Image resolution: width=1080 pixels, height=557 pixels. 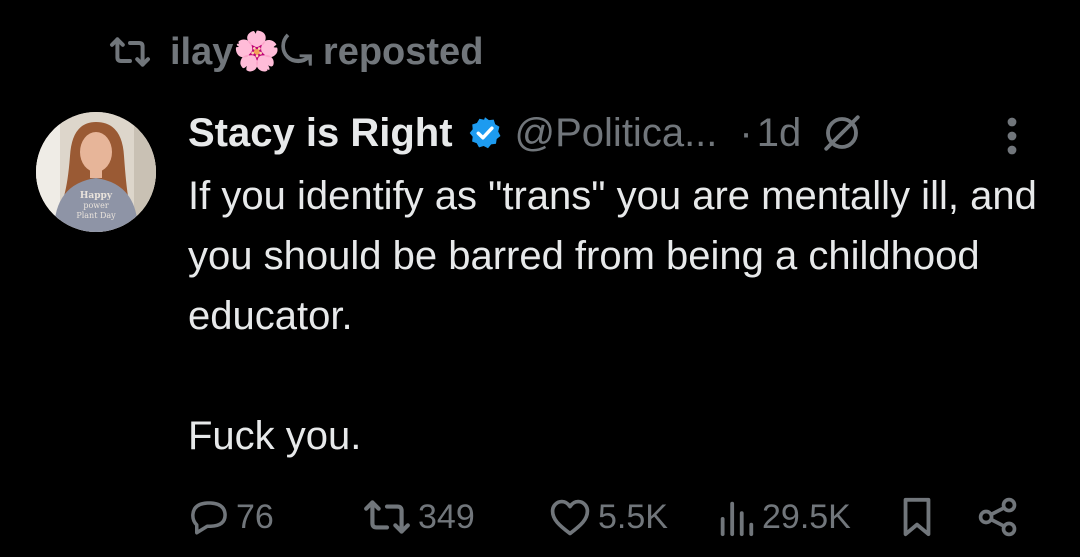 I want to click on author-name: Stacy is Right, so click(x=320, y=133).